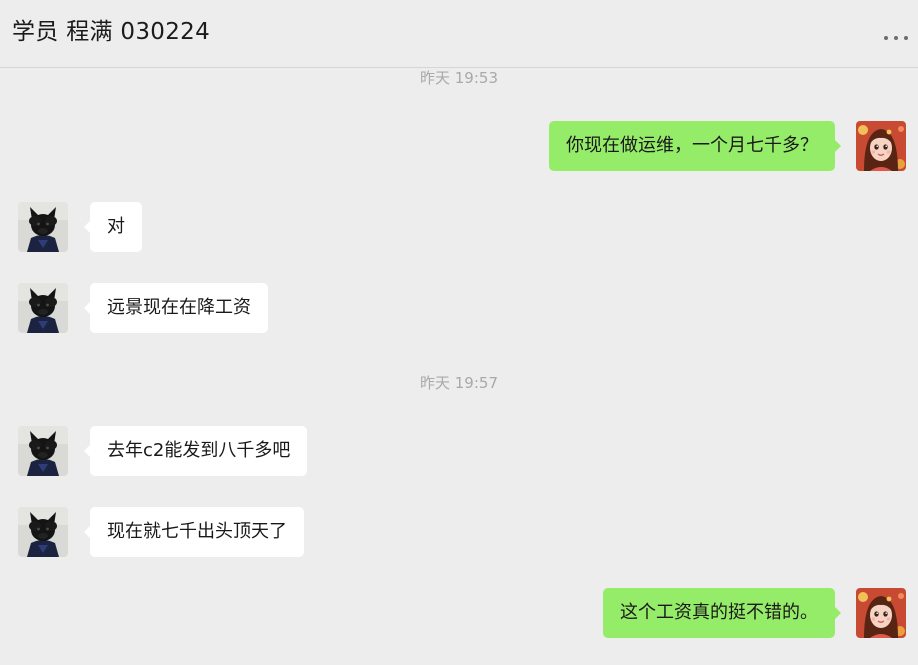 The height and width of the screenshot is (665, 918). Describe the element at coordinates (722, 613) in the screenshot. I see `message-bubble: 这个工资真的挺不错的。` at that location.